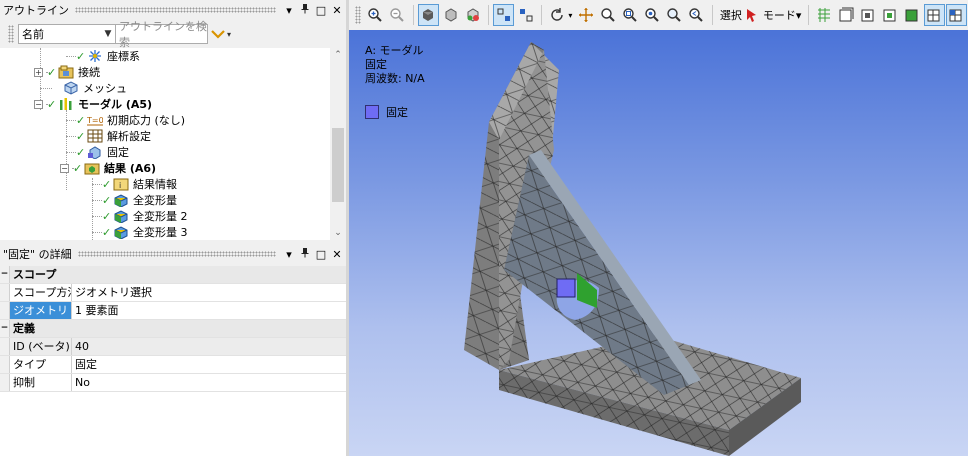 The image size is (968, 456). Describe the element at coordinates (630, 15) in the screenshot. I see `box-zoom-icon` at that location.